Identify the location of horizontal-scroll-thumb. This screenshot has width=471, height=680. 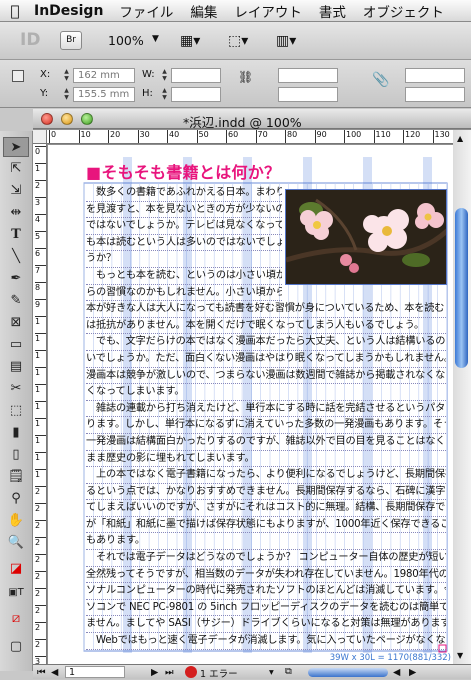
(348, 672).